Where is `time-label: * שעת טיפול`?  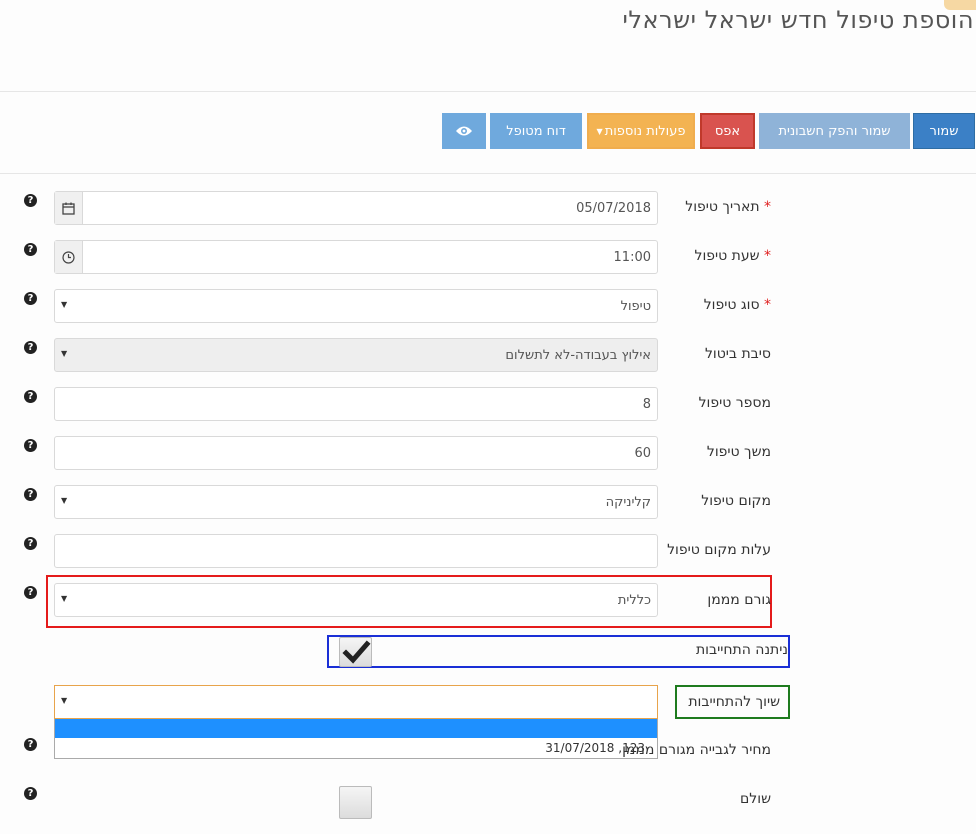
time-label: * שעת טיפול is located at coordinates (732, 256).